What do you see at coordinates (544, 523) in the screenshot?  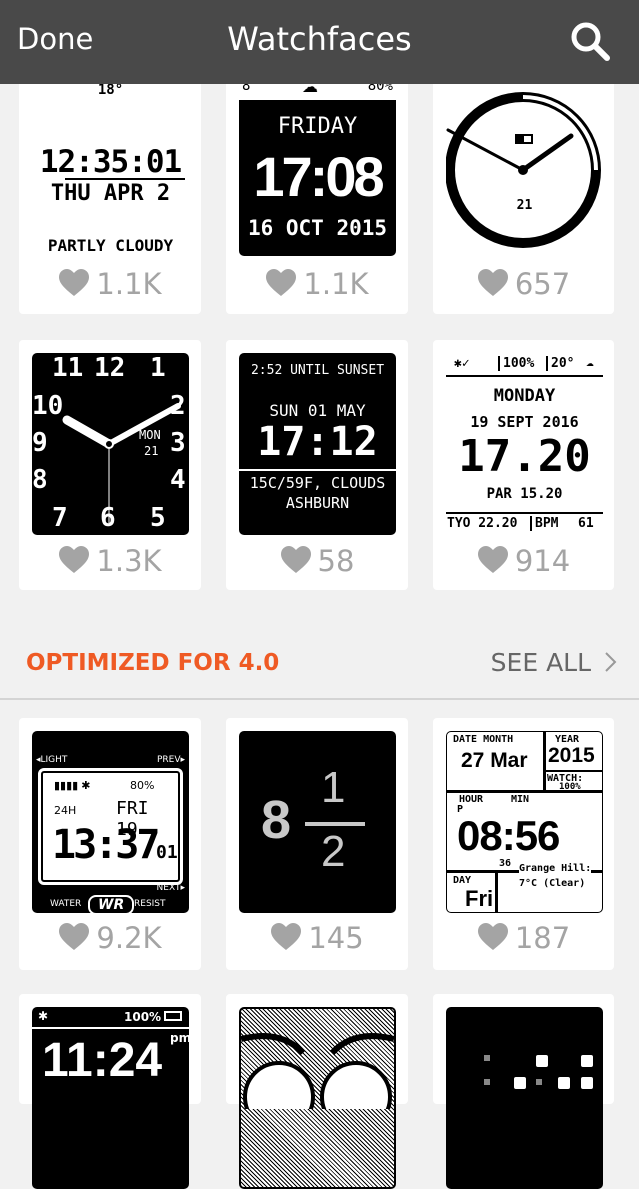 I see `face-bpm-label: BPM` at bounding box center [544, 523].